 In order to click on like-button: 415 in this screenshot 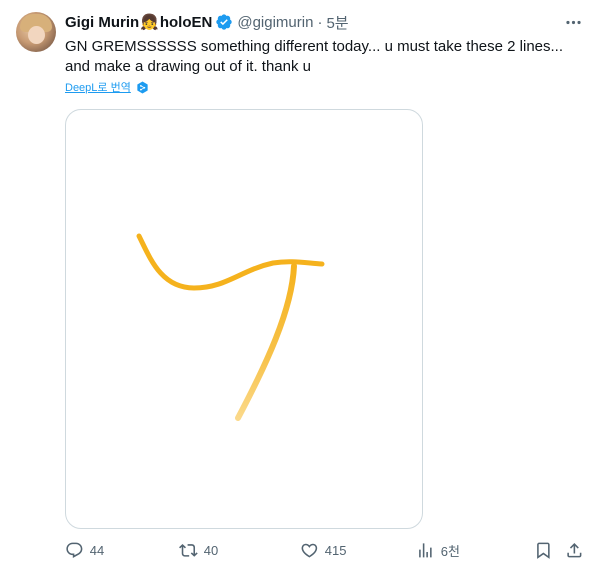, I will do `click(323, 550)`.